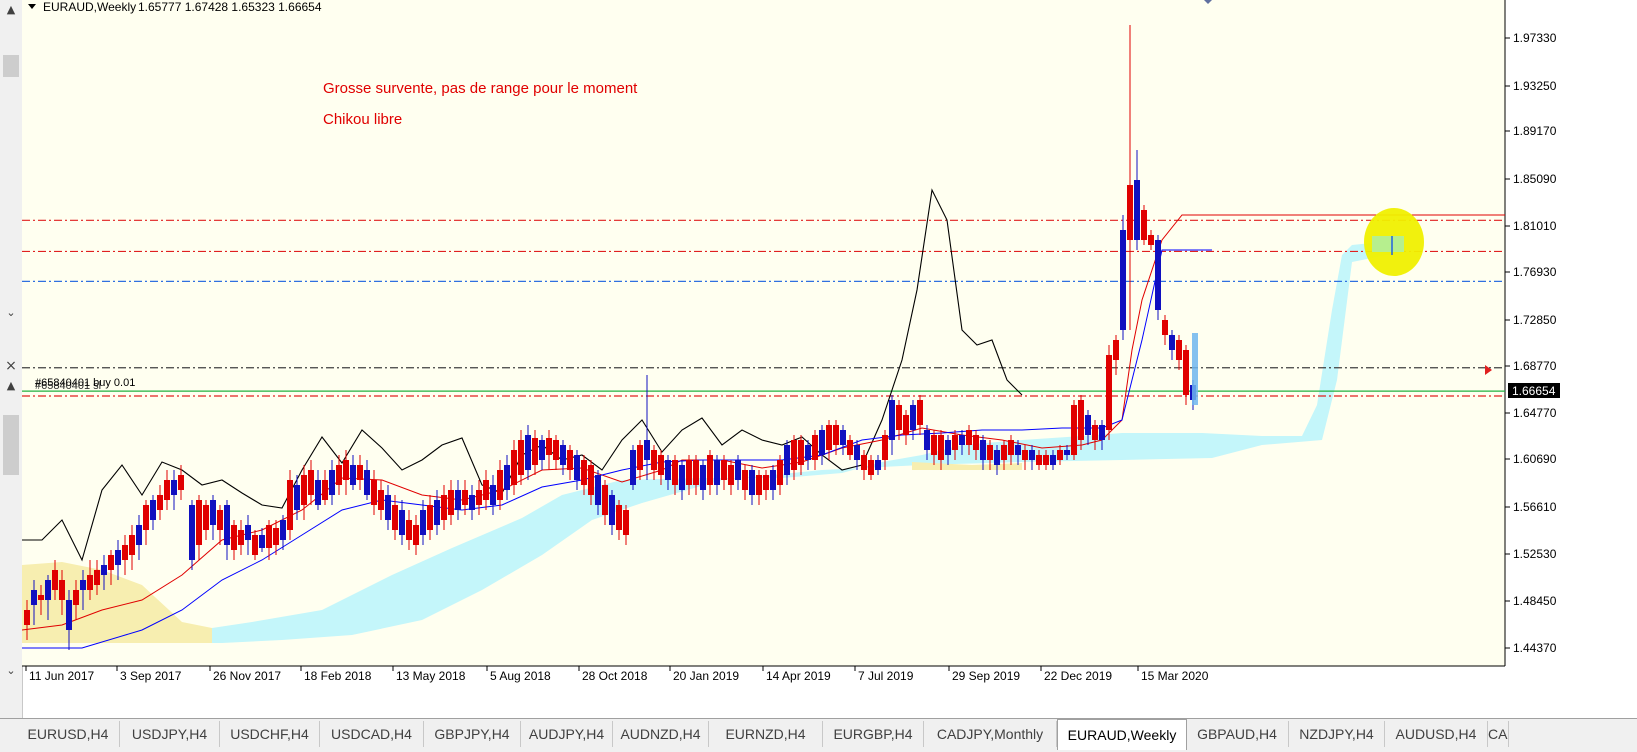 Image resolution: width=1637 pixels, height=752 pixels. I want to click on price-tick-label: 1.44370, so click(1535, 648).